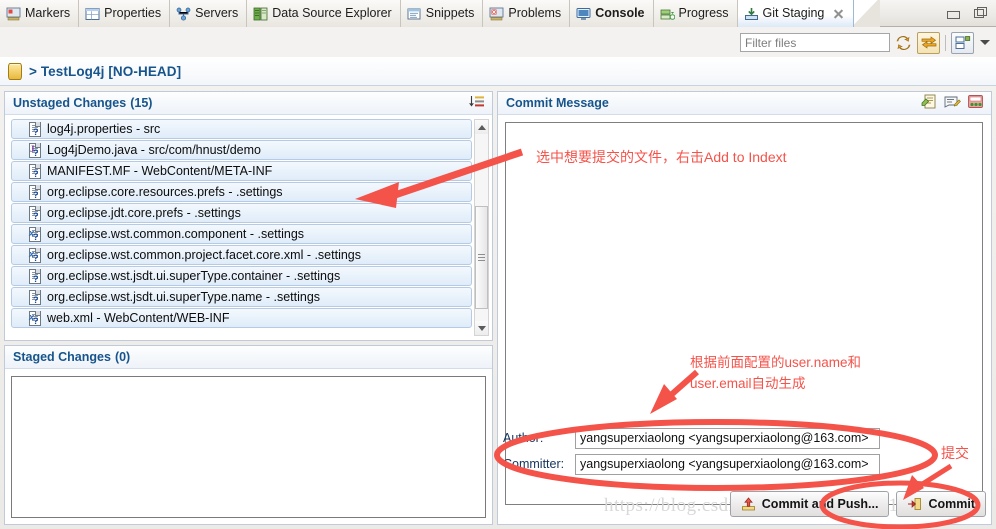  What do you see at coordinates (975, 103) in the screenshot?
I see `change-id-icon` at bounding box center [975, 103].